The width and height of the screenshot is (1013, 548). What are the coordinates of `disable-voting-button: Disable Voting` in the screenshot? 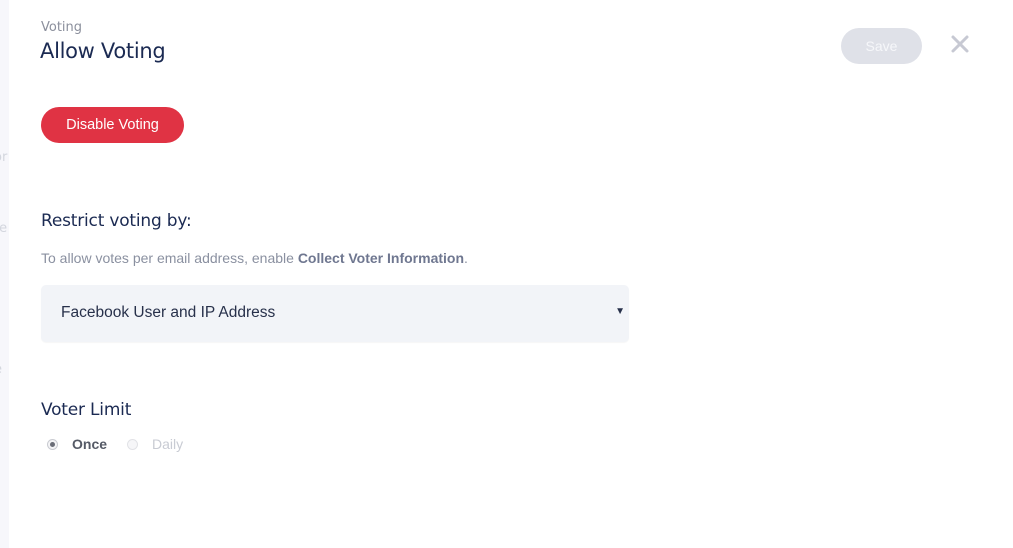 It's located at (112, 125).